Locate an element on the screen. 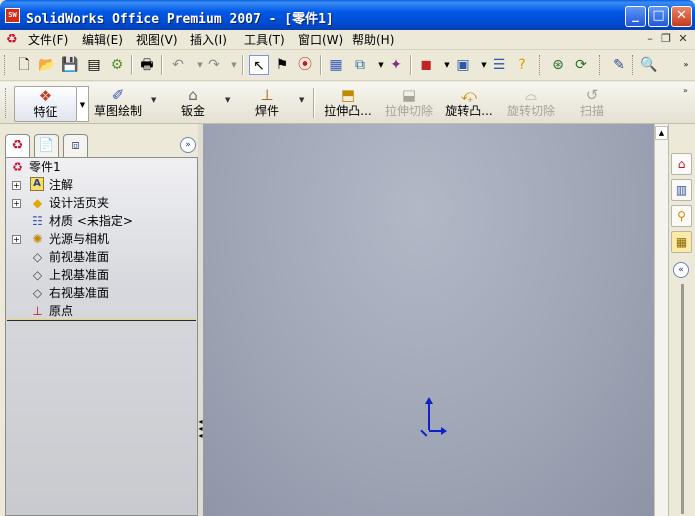  redo-icon: ↷ is located at coordinates (214, 65).